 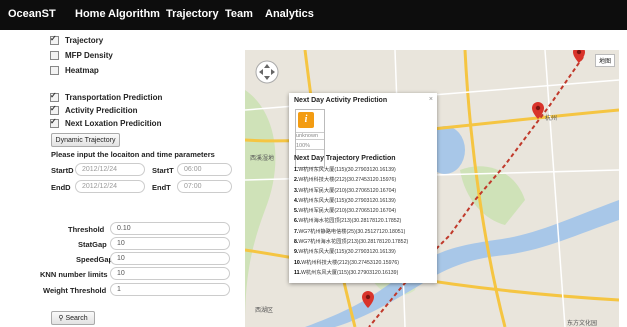 I want to click on statgap-label: StatGap, so click(x=92, y=244).